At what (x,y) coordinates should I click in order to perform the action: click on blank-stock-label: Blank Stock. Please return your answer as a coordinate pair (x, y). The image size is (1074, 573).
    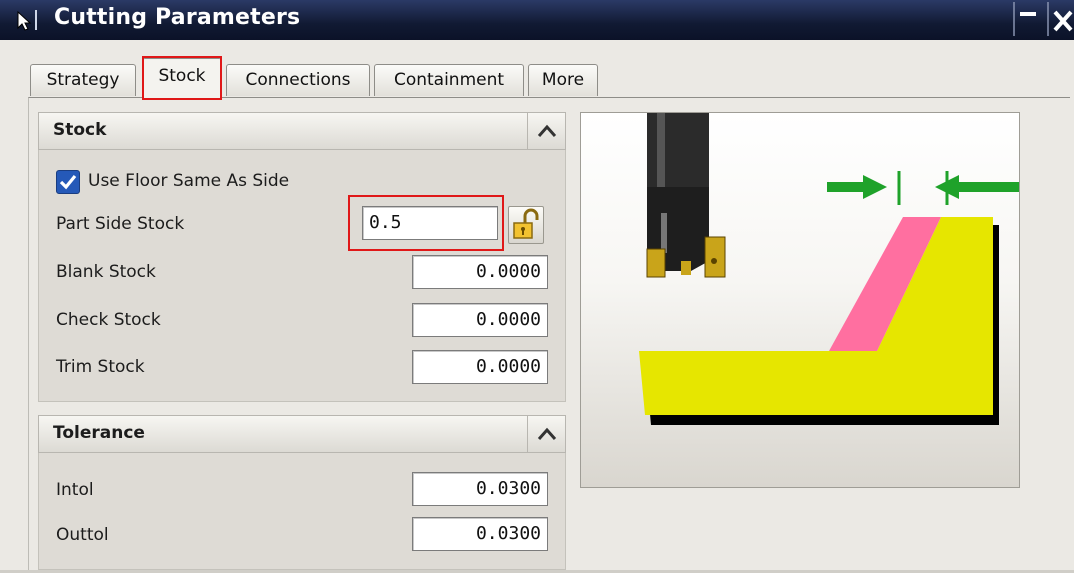
    Looking at the image, I should click on (106, 272).